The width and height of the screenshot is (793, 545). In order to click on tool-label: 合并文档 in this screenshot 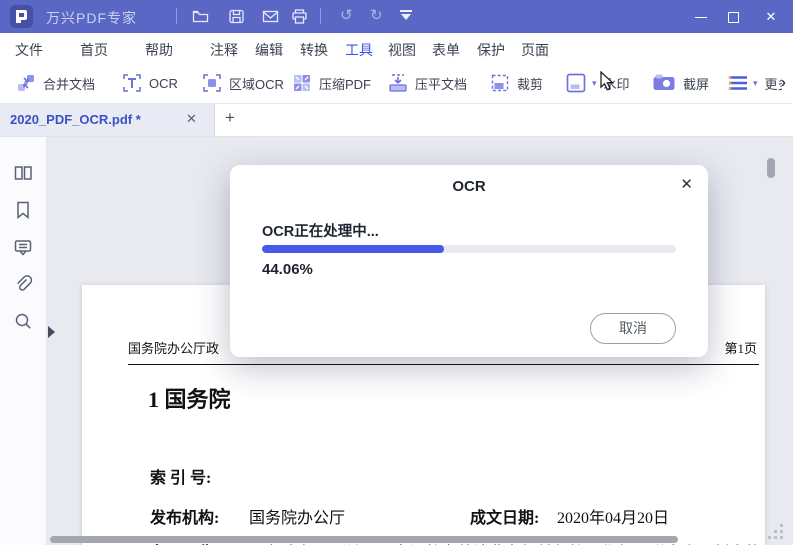, I will do `click(69, 84)`.